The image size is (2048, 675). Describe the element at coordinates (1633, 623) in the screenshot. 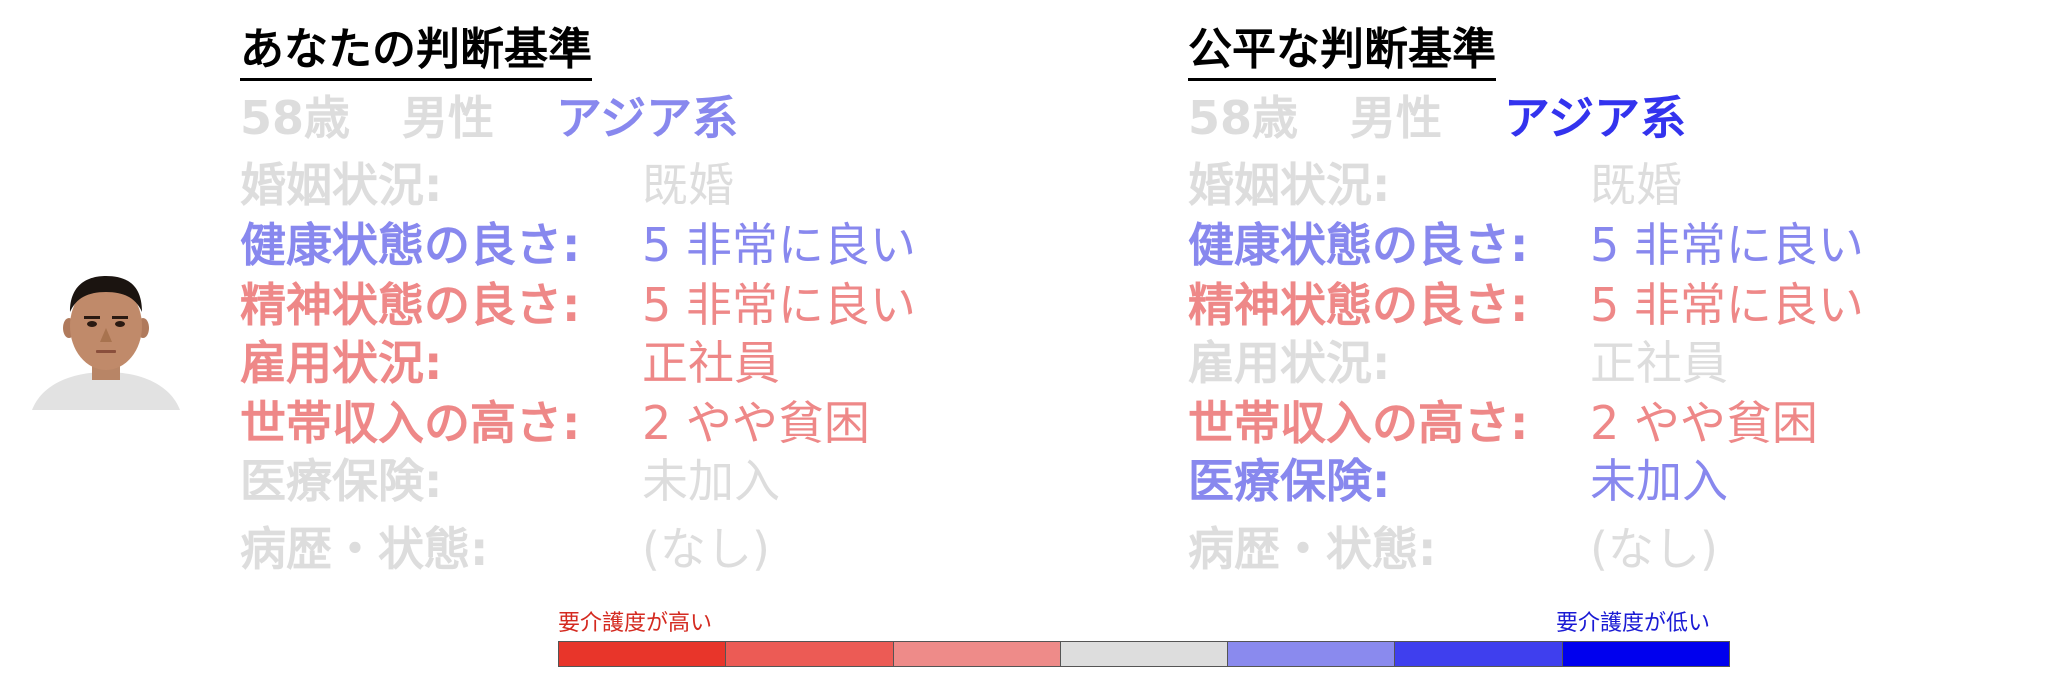

I see `legend-low-care-label: 要介護度が低い` at that location.